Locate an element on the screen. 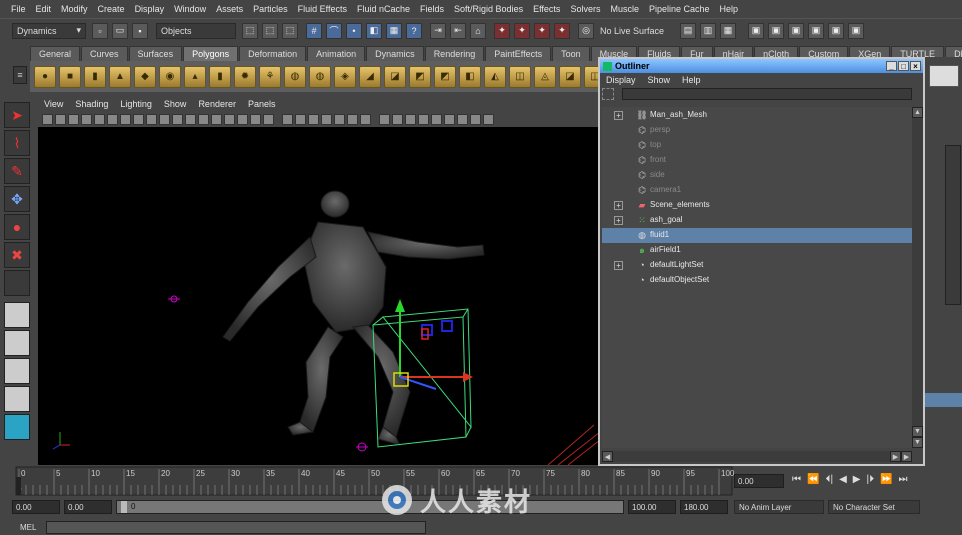  outliner-item: ◔ defaultObjectSet is located at coordinates (757, 280).